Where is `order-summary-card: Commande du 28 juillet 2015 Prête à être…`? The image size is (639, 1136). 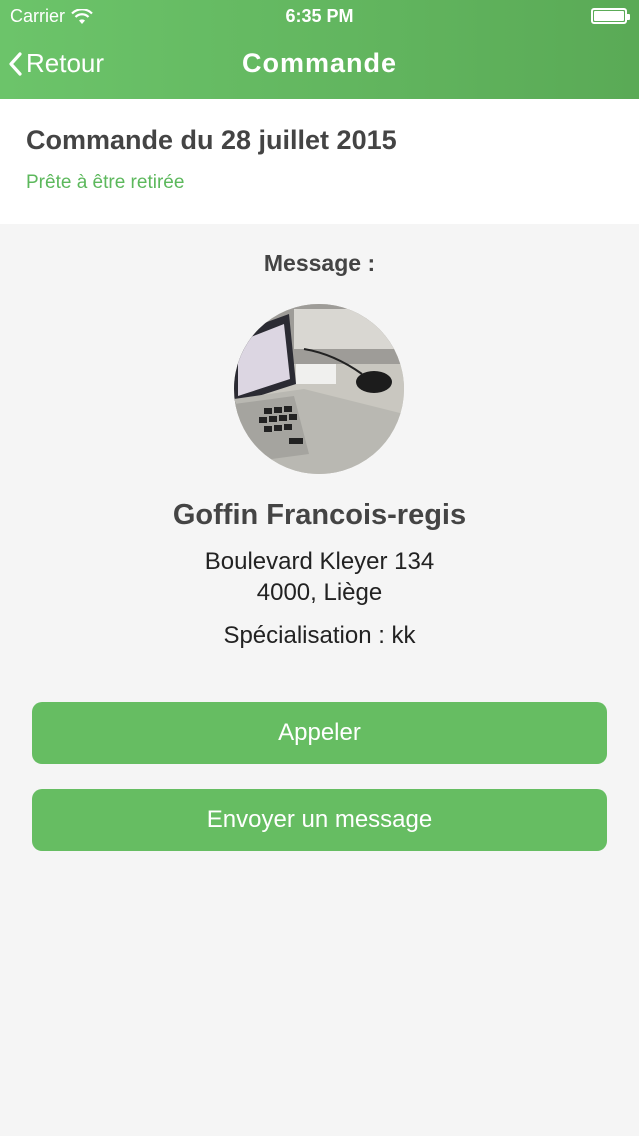 order-summary-card: Commande du 28 juillet 2015 Prête à être… is located at coordinates (319, 161).